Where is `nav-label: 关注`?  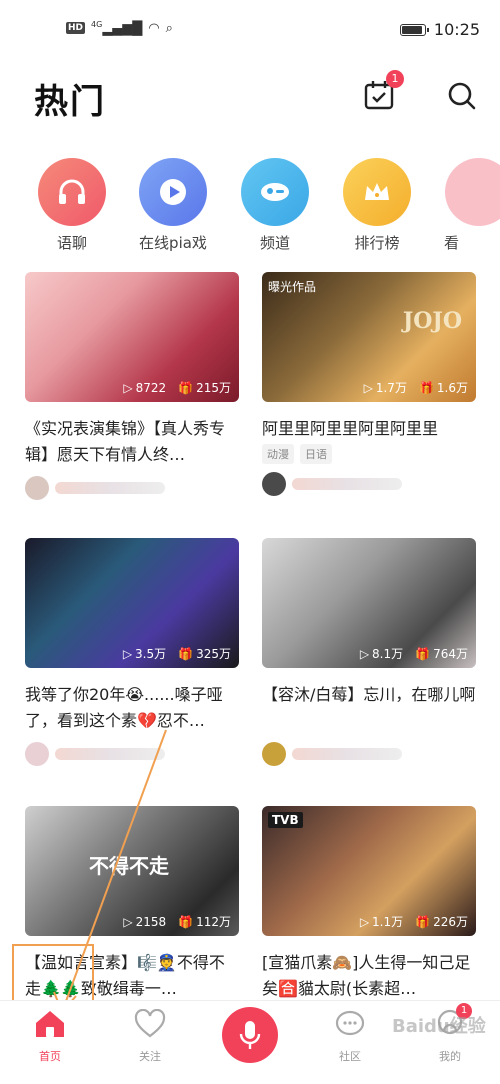 nav-label: 关注 is located at coordinates (150, 1056).